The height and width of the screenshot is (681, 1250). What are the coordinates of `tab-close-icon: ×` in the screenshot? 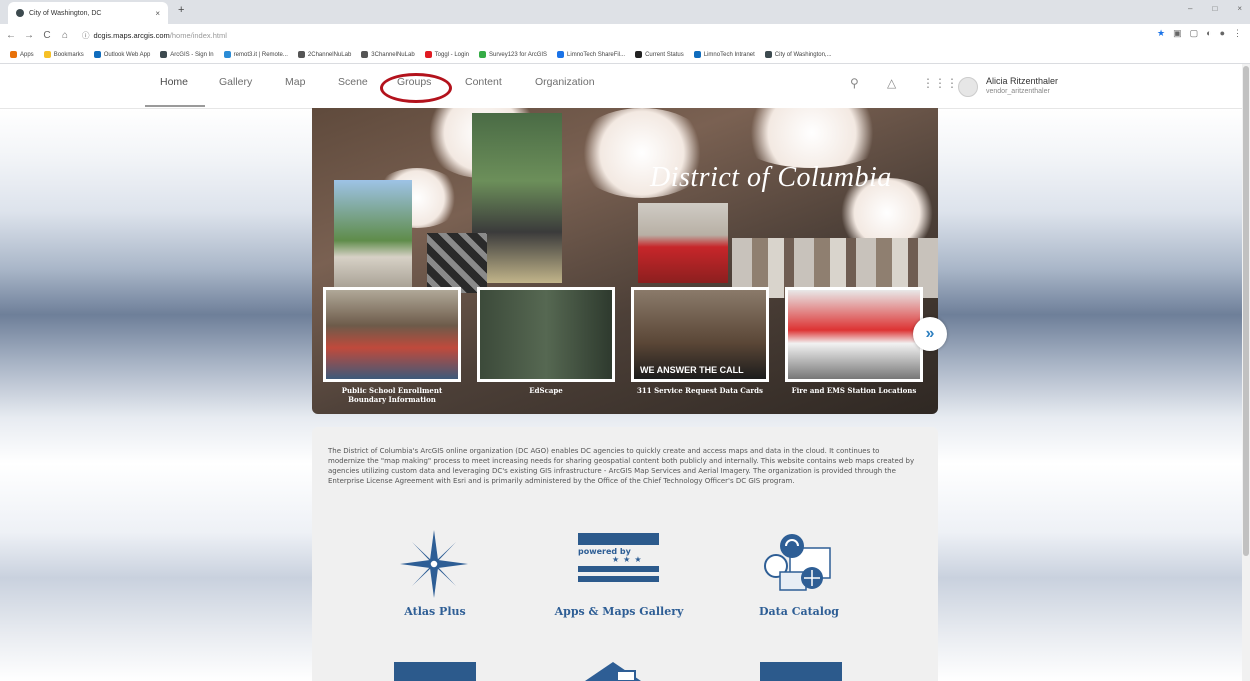 It's located at (157, 13).